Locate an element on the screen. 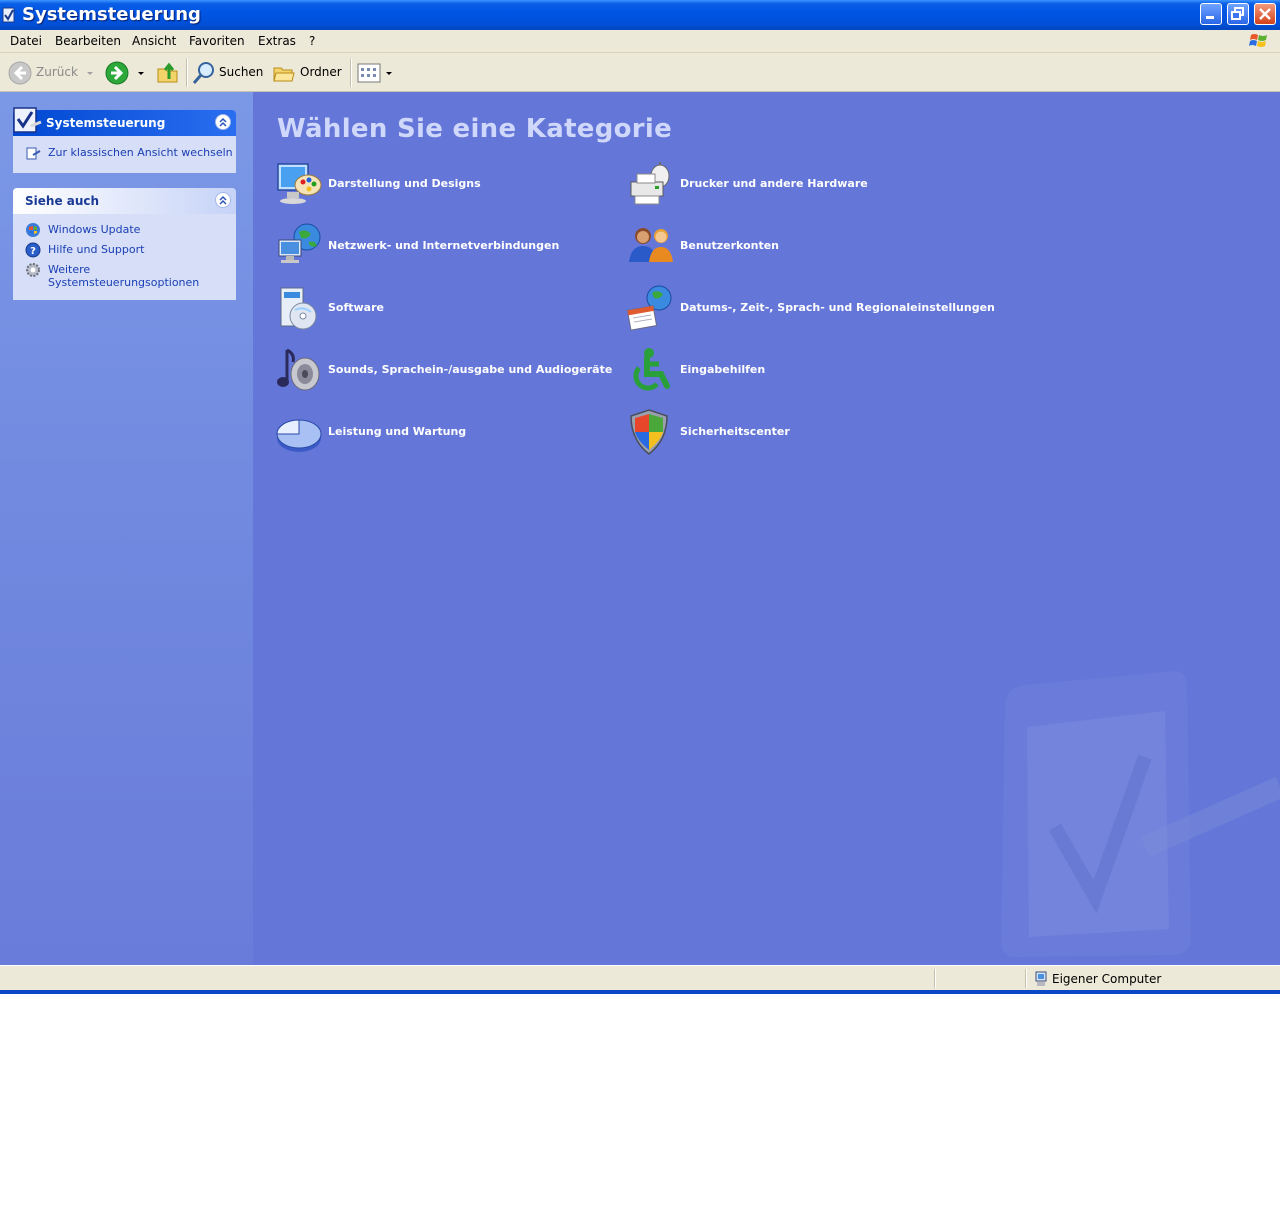  network-icon is located at coordinates (299, 243).